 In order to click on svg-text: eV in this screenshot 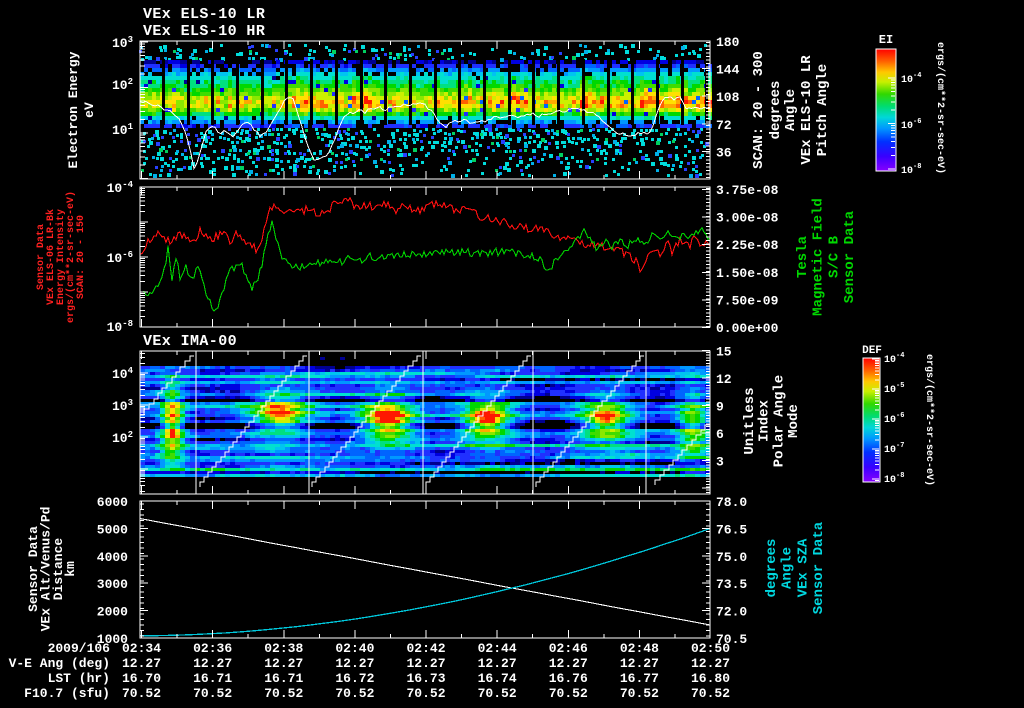, I will do `click(89, 110)`.